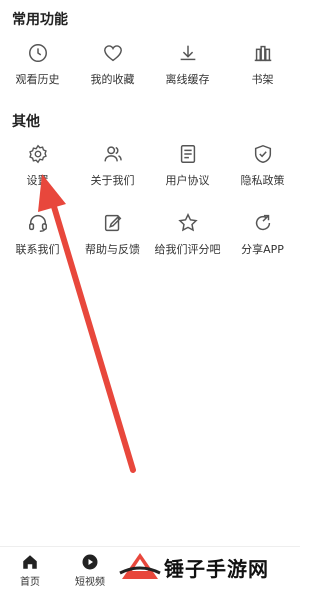 This screenshot has height=590, width=320. I want to click on rate-us-label: 给我们评分吧, so click(187, 249).